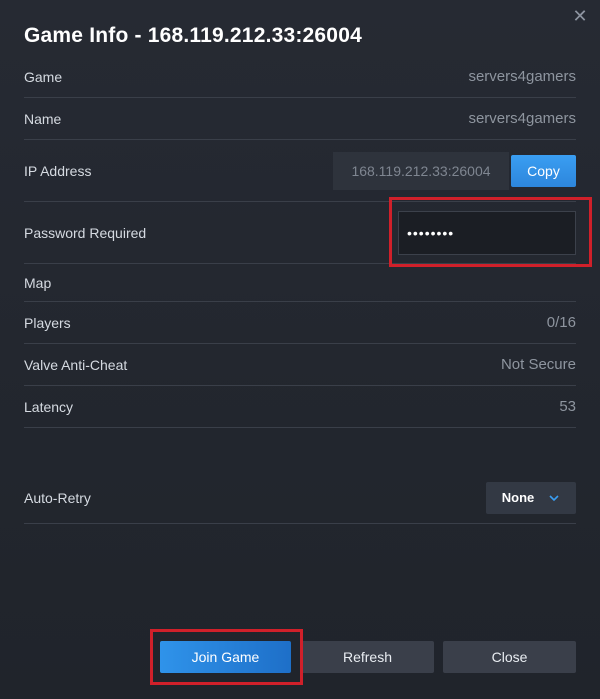 The width and height of the screenshot is (600, 699). Describe the element at coordinates (518, 497) in the screenshot. I see `auto-retry-selected: None` at that location.